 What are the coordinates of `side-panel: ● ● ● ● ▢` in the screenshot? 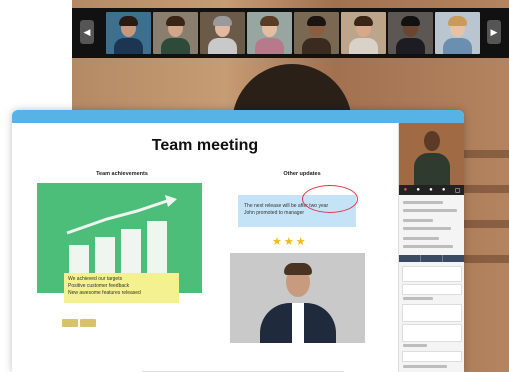 It's located at (431, 247).